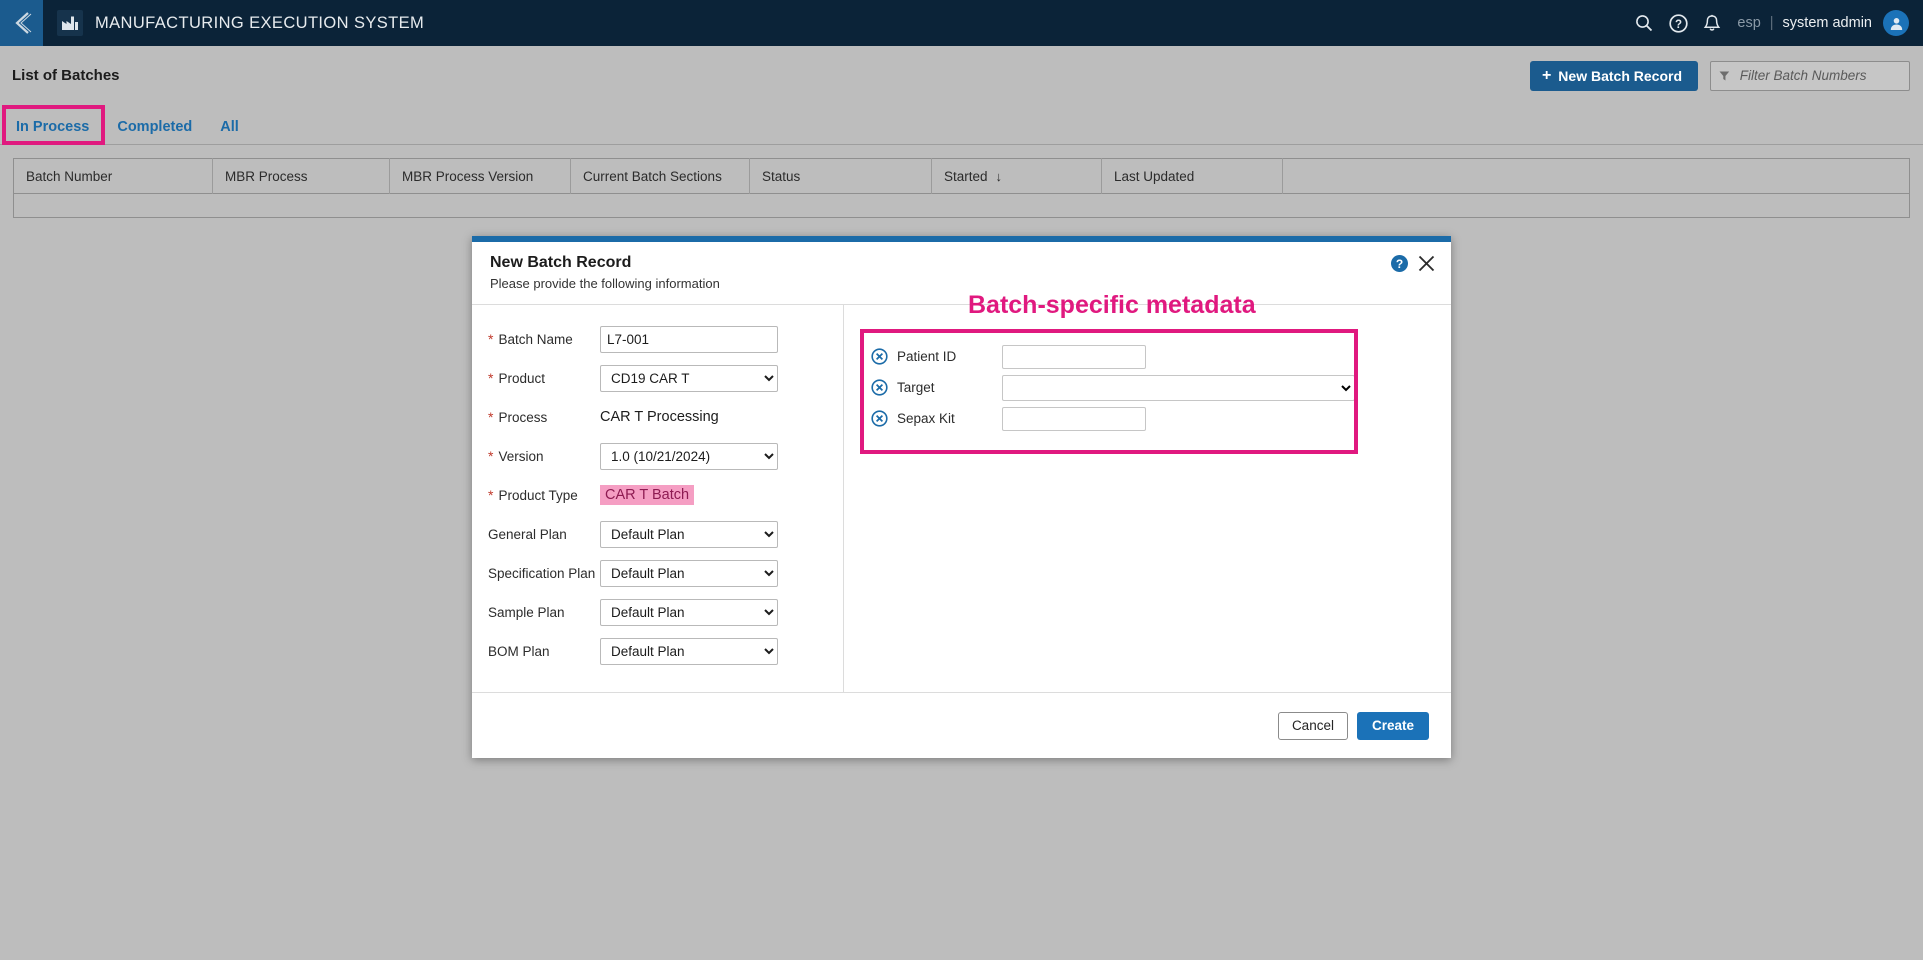  Describe the element at coordinates (926, 418) in the screenshot. I see `metadata-label-sepax-kit: Sepax Kit` at that location.